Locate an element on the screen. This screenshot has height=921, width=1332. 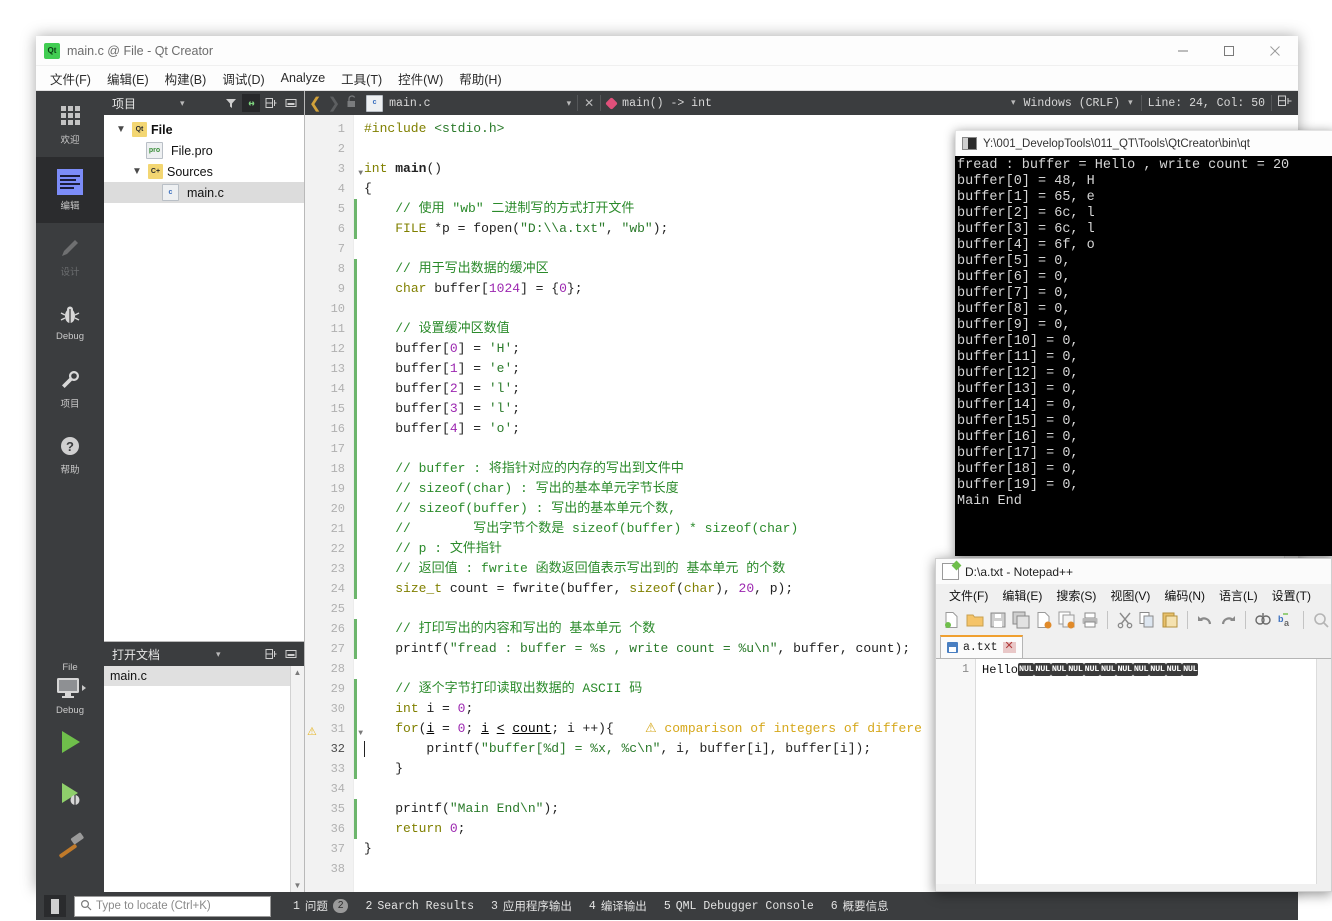
toolbar-separator is located at coordinates (1107, 620).